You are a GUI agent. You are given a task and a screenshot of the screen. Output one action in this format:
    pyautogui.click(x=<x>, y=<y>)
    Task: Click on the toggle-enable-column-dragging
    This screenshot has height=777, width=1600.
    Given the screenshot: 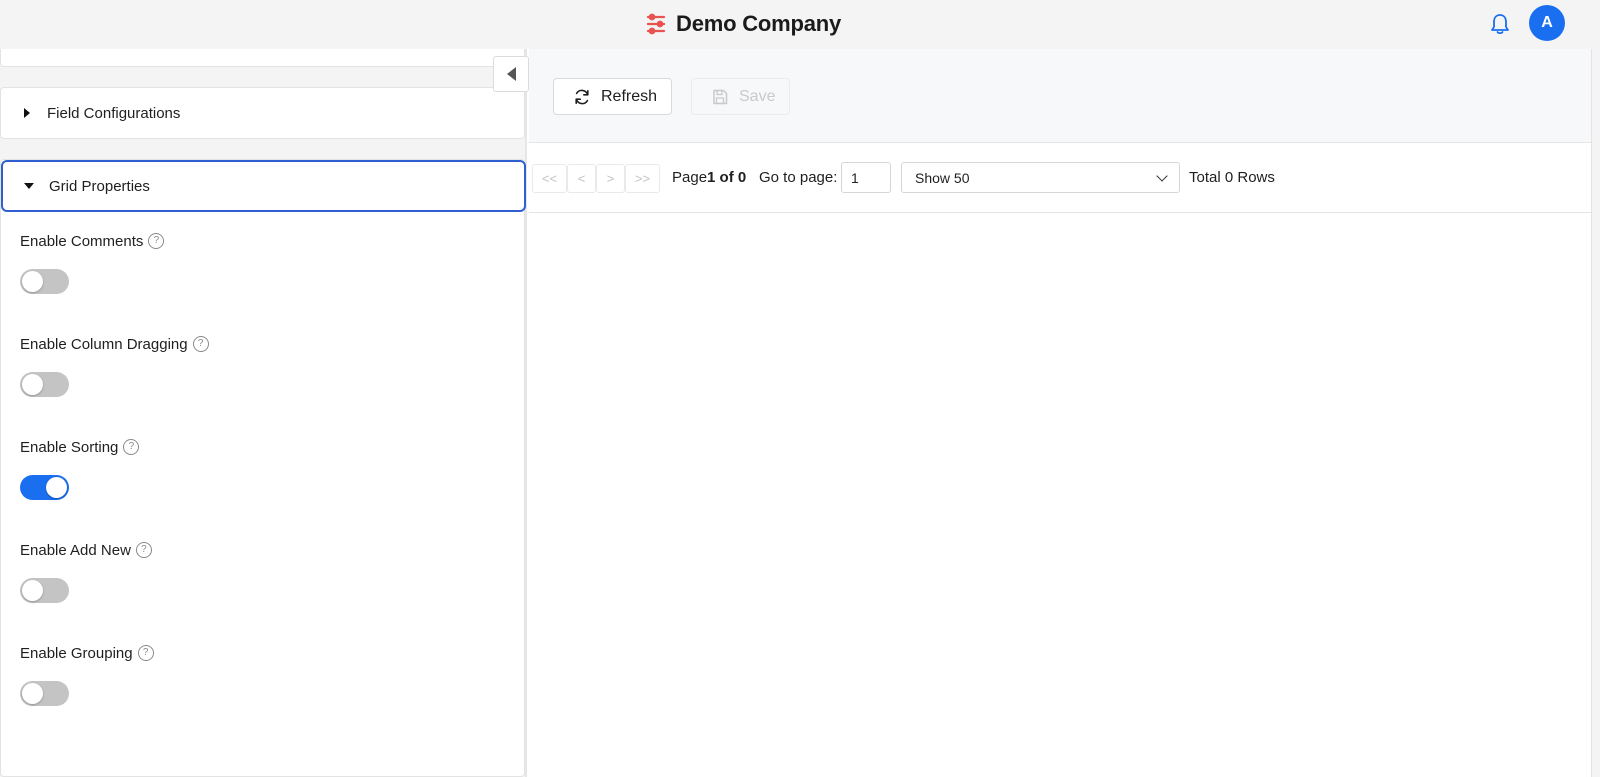 What is the action you would take?
    pyautogui.click(x=44, y=384)
    